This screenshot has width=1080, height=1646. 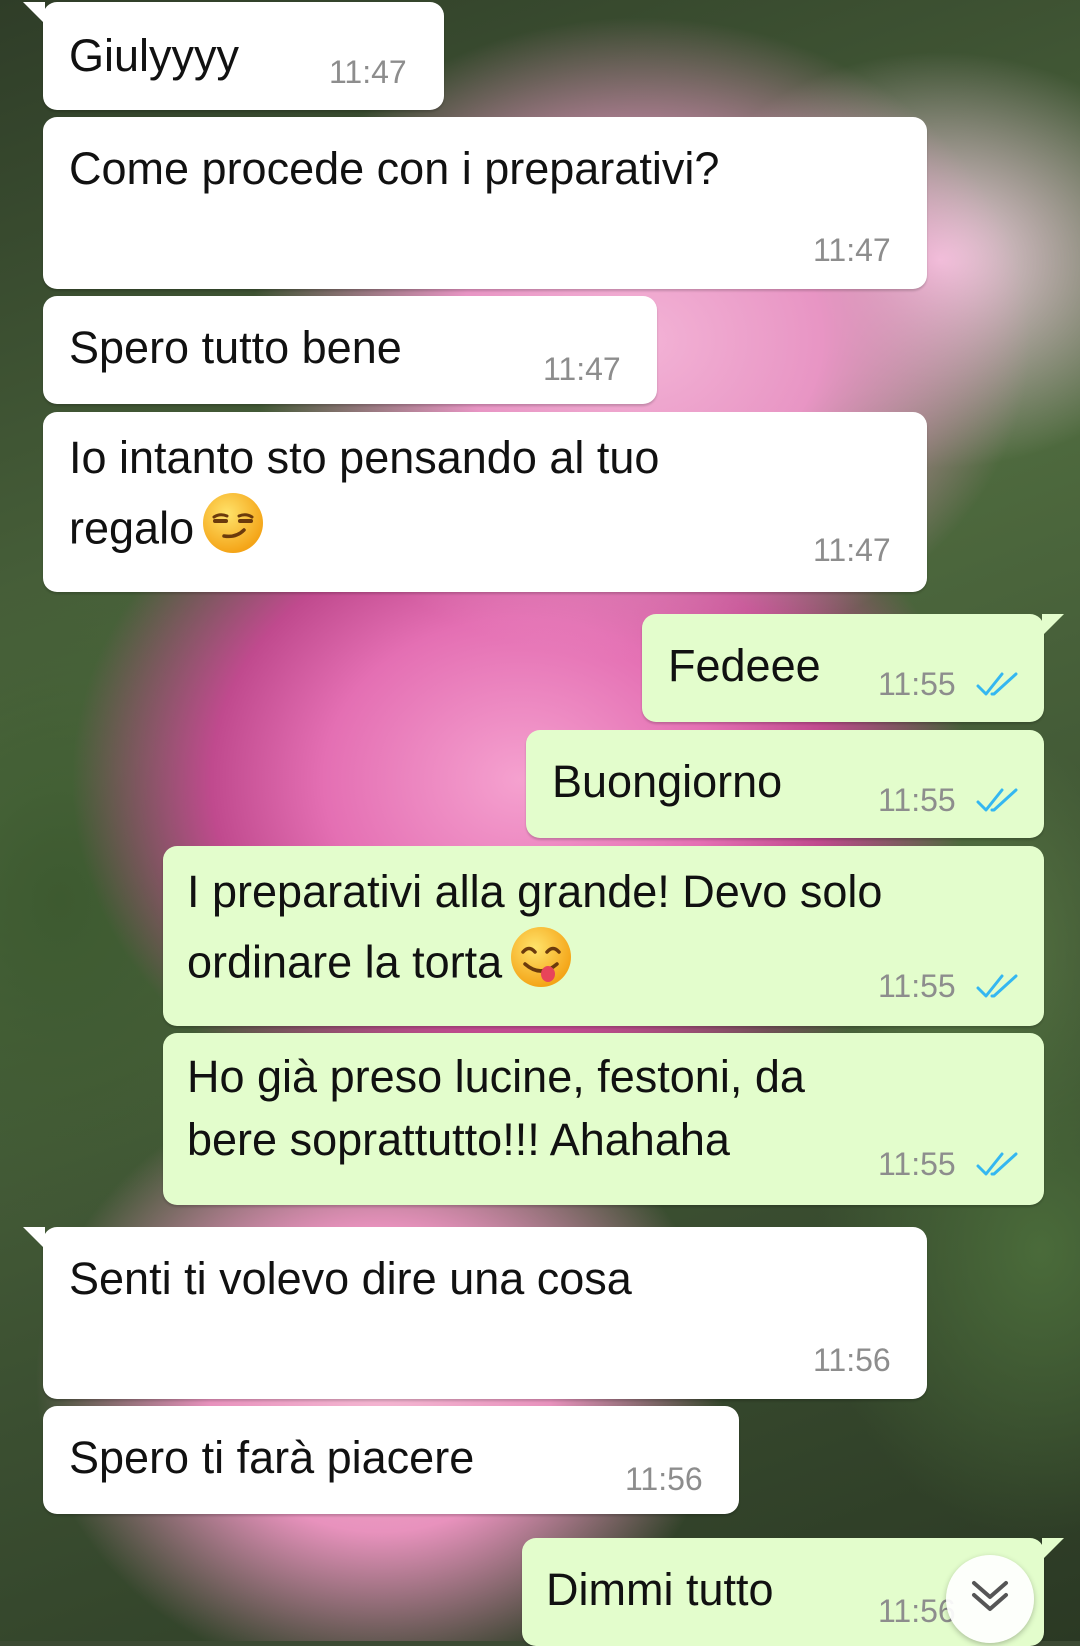 I want to click on message-text-line-1: Ho già preso lucine, festoni, da, so click(x=496, y=1076).